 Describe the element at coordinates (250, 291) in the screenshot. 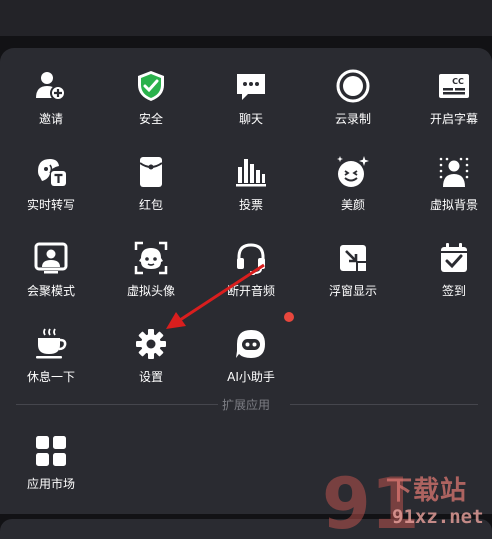

I see `disconnect-audio-label: 断开音频` at that location.